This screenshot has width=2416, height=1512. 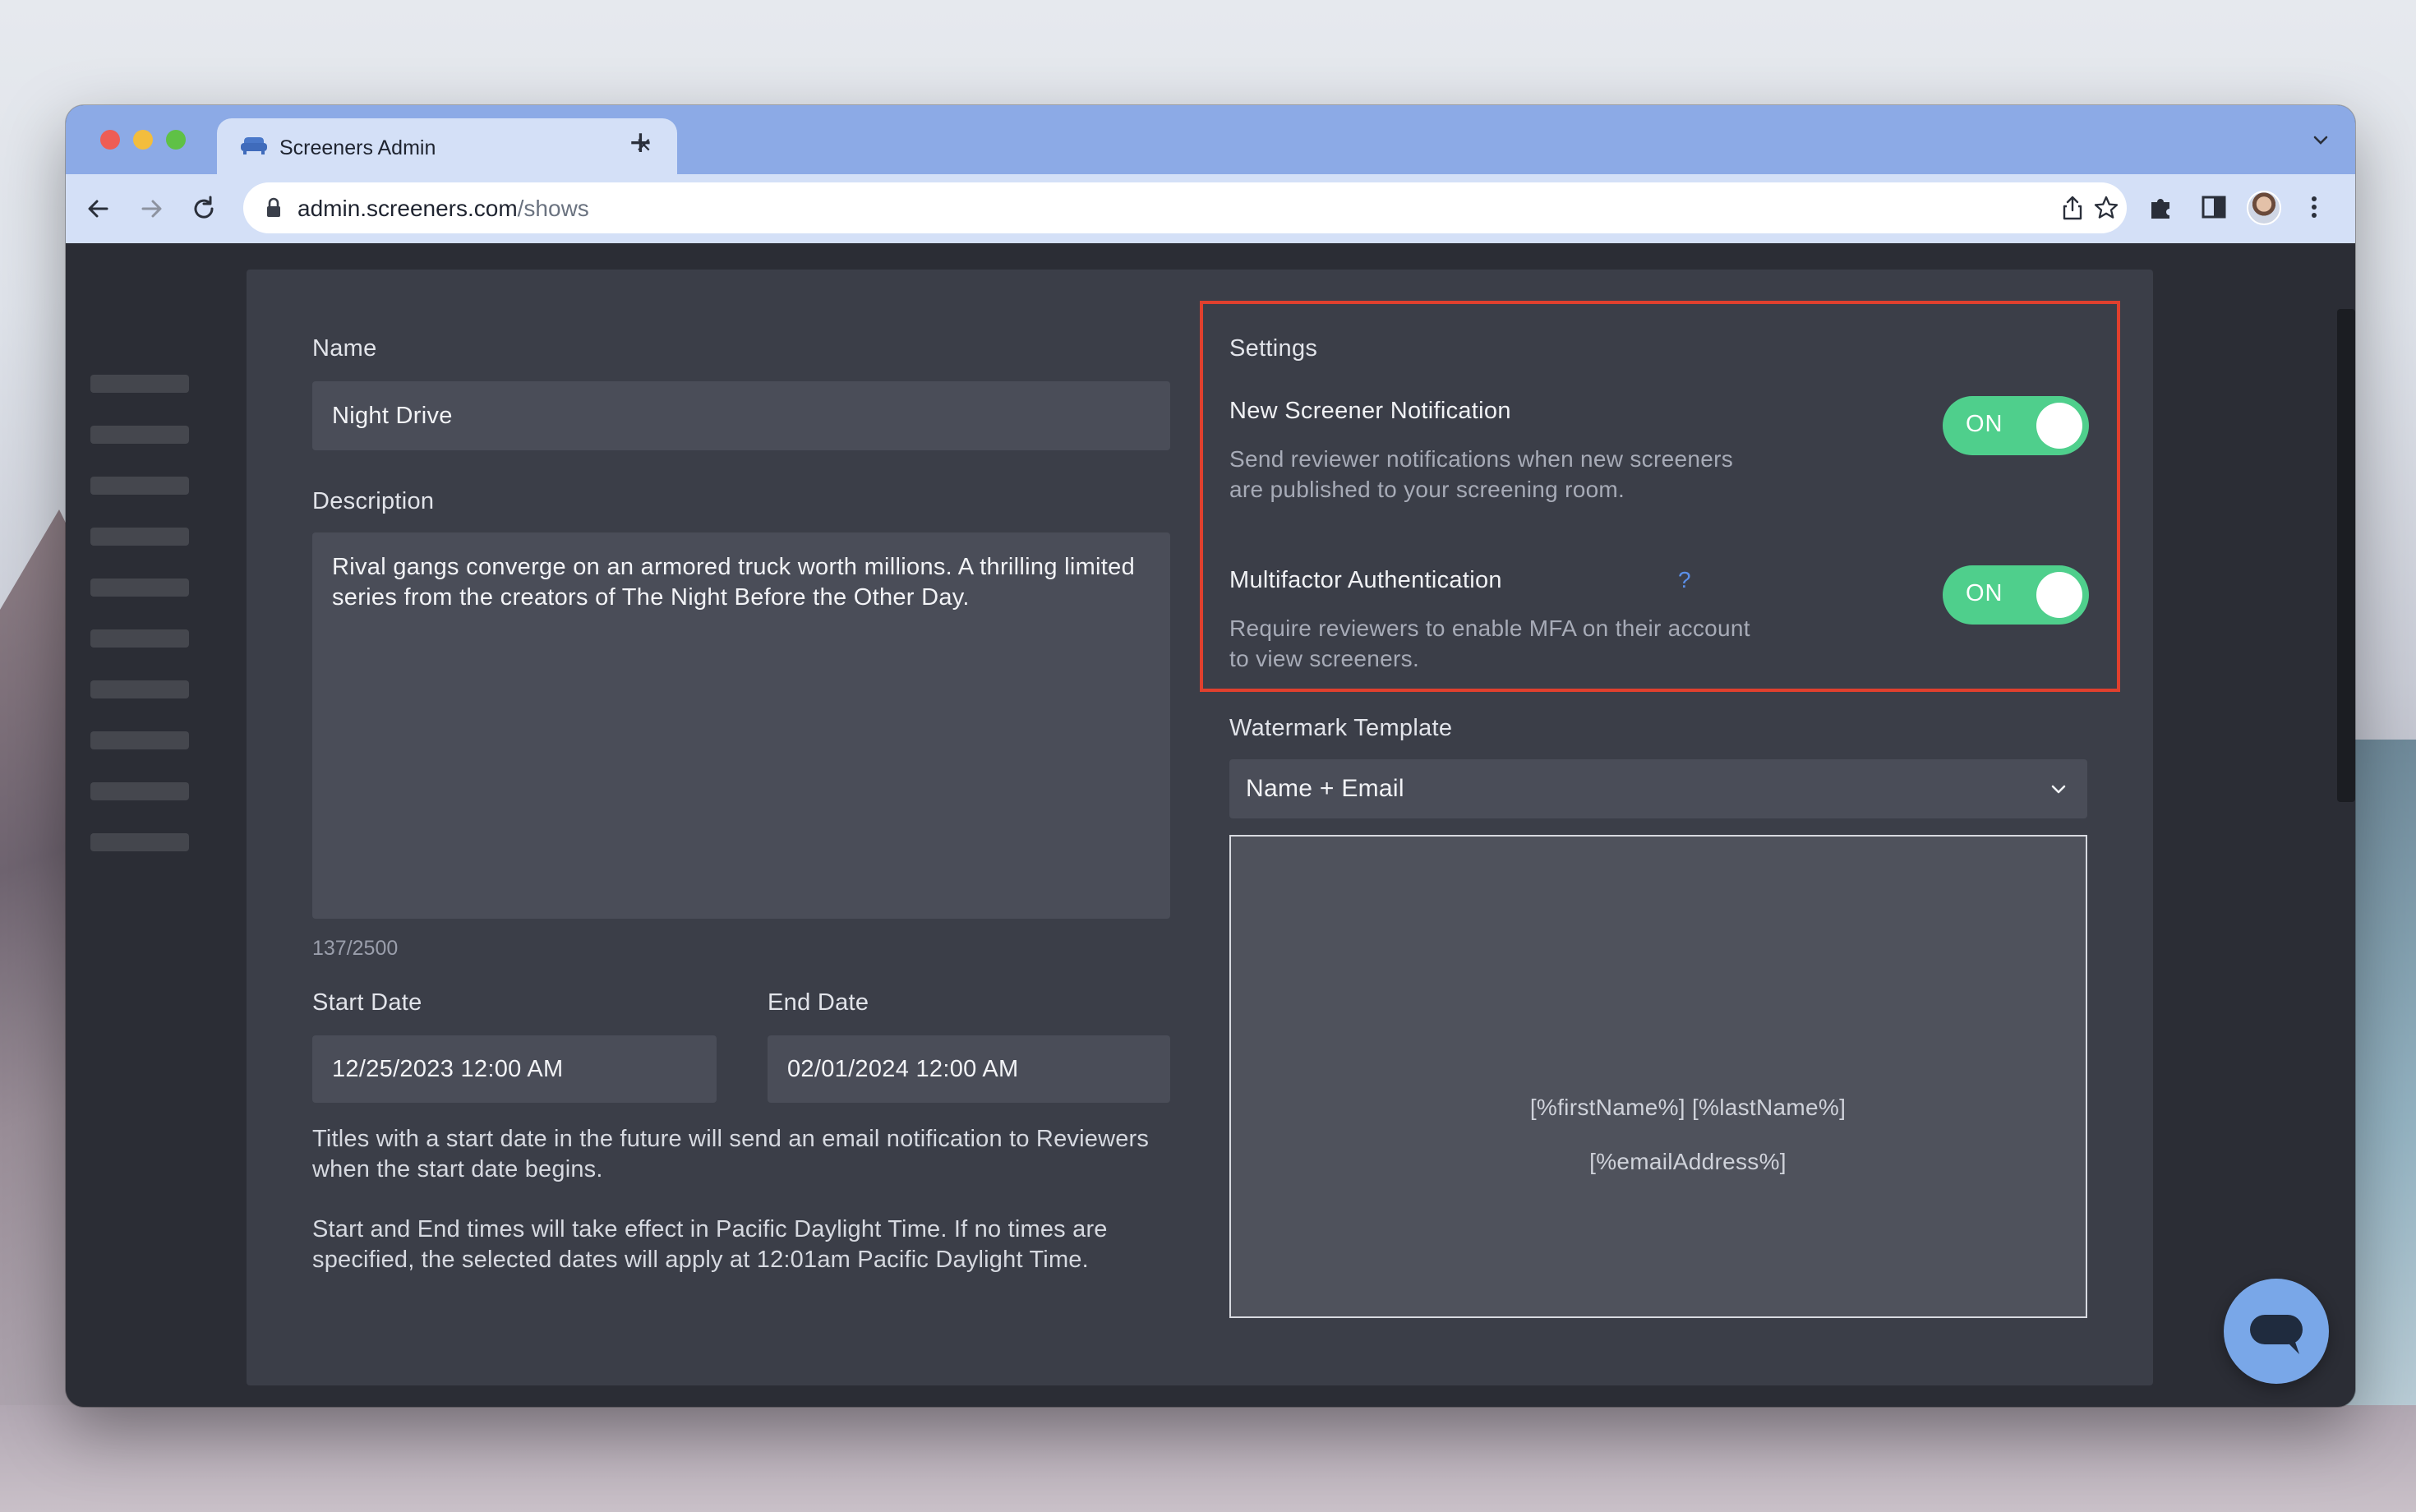 What do you see at coordinates (1370, 411) in the screenshot?
I see `new-screener-notification-title: New Screener Notification` at bounding box center [1370, 411].